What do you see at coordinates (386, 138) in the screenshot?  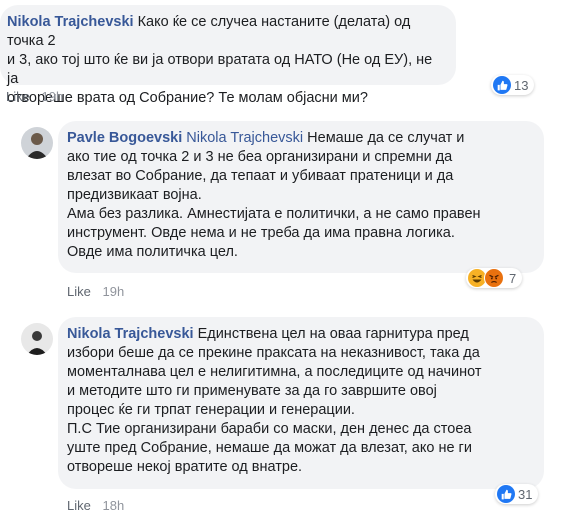 I see `comment-line: Немаше да се случат и` at bounding box center [386, 138].